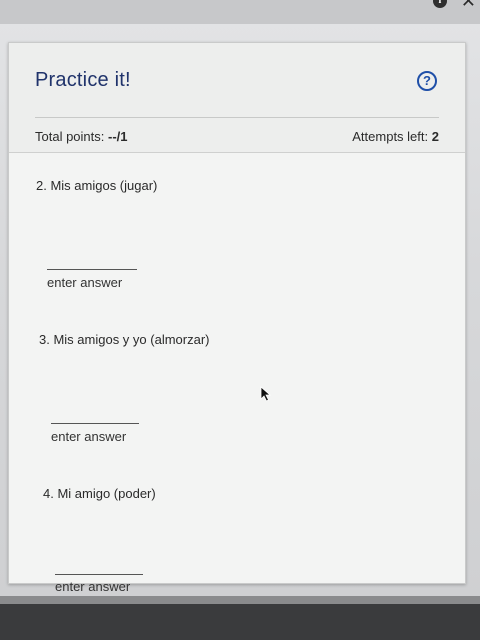 This screenshot has height=640, width=480. What do you see at coordinates (240, 12) in the screenshot?
I see `top-toolbar: i ✕` at bounding box center [240, 12].